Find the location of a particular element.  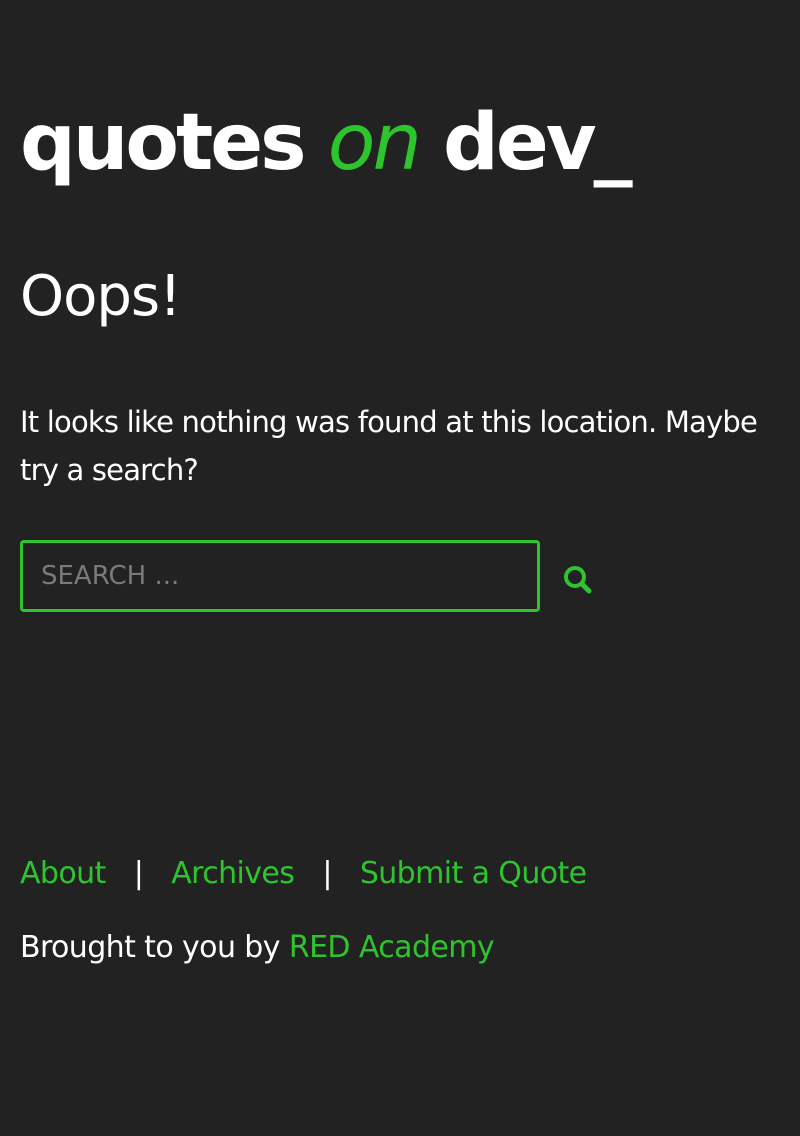

footer-link-submit-quote: Submit a Quote is located at coordinates (473, 873).